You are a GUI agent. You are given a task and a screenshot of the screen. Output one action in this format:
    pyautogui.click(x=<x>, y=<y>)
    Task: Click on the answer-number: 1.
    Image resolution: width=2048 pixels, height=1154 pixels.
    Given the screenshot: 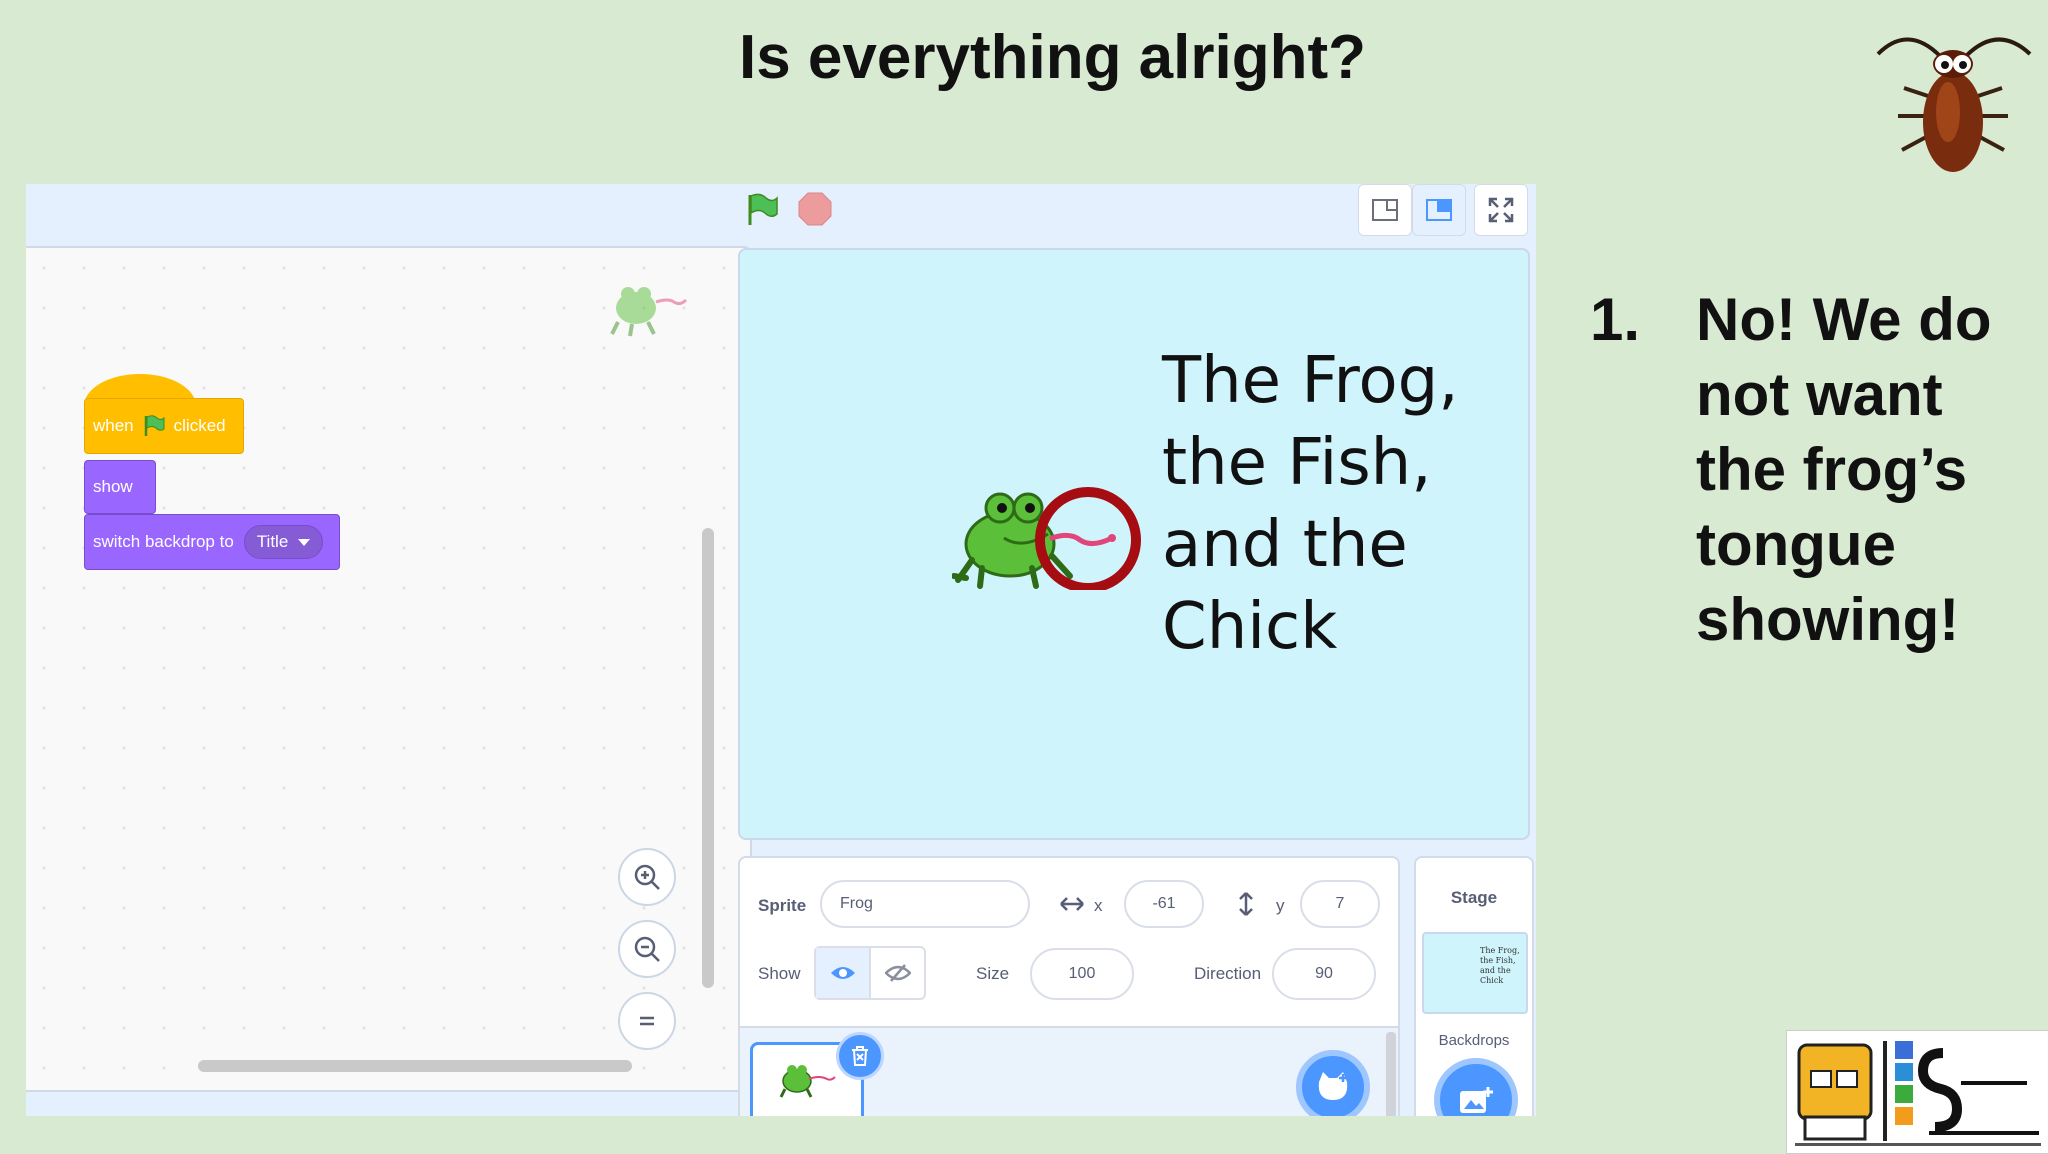 What is the action you would take?
    pyautogui.click(x=1615, y=319)
    